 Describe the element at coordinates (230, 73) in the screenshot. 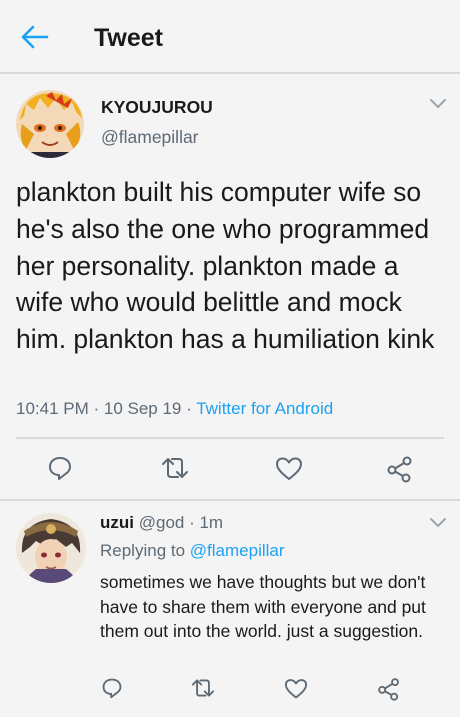

I see `header-divider` at that location.